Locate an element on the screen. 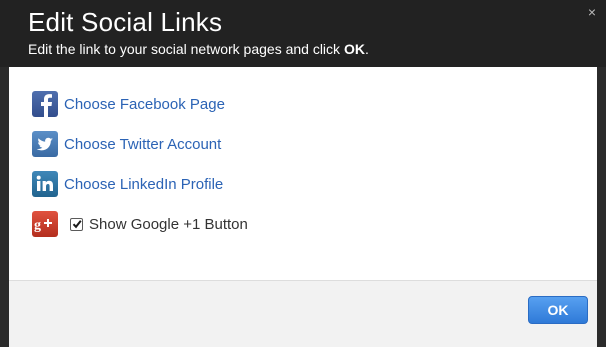 This screenshot has height=347, width=606. subtitle-bold: OK is located at coordinates (354, 49).